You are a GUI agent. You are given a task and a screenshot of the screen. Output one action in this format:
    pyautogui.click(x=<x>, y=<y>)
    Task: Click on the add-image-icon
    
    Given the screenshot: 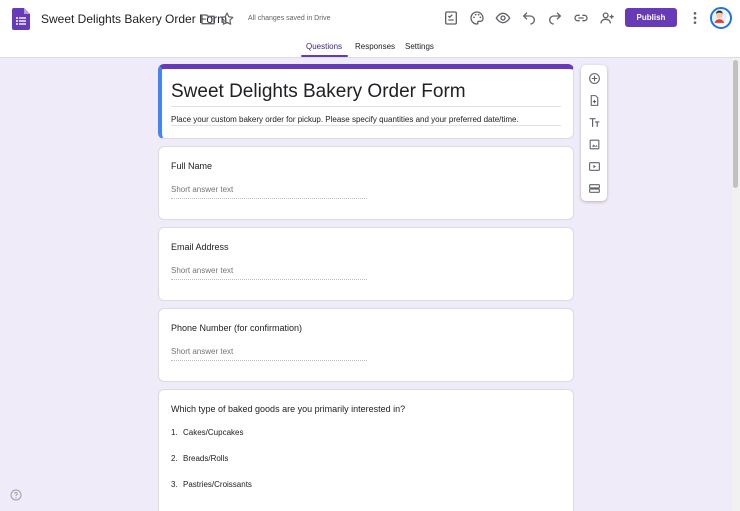 What is the action you would take?
    pyautogui.click(x=594, y=144)
    